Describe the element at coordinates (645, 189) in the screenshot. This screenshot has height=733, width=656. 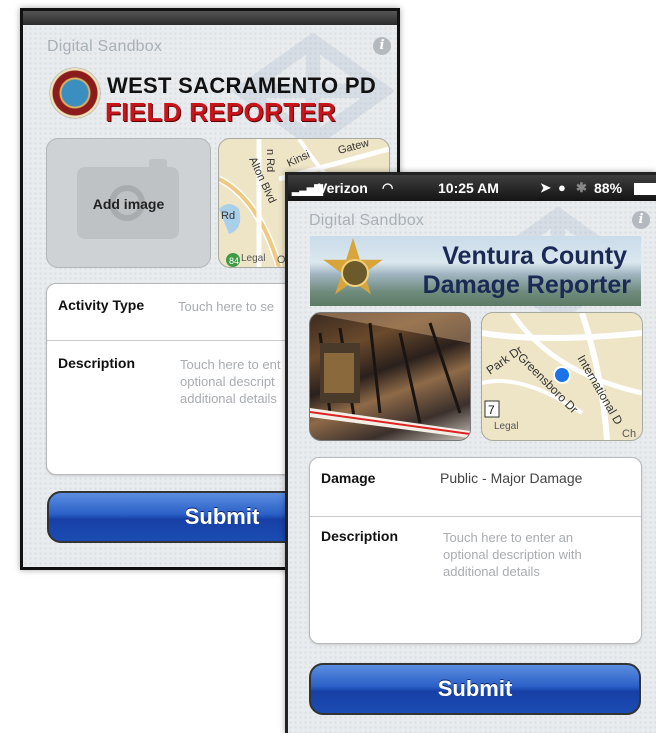
I see `battery-icon` at that location.